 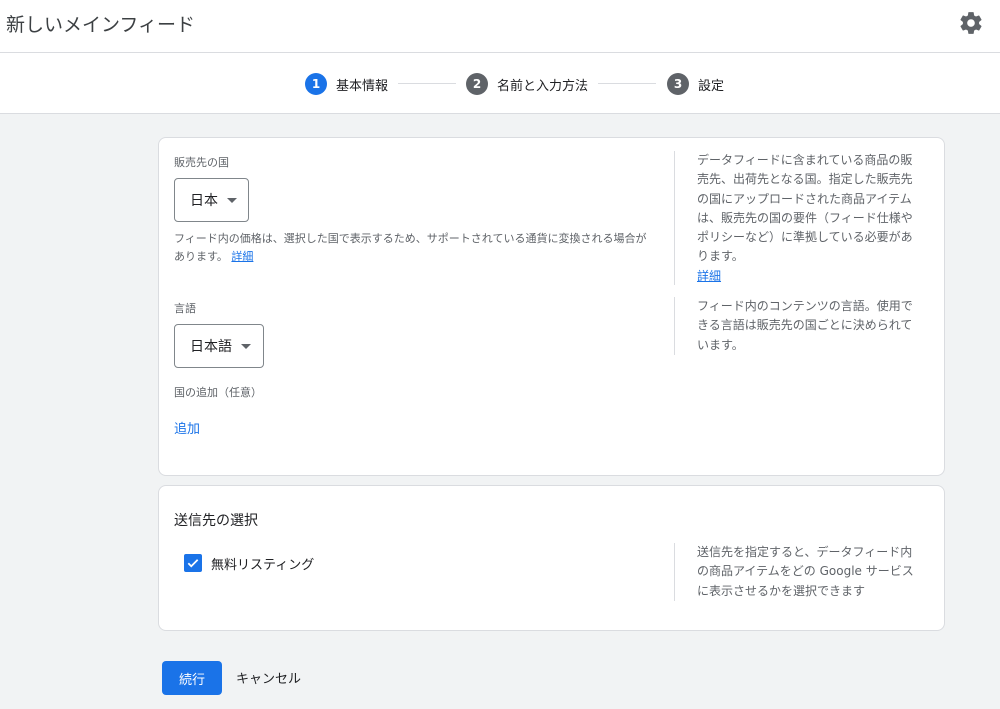 I want to click on language-side-help: フィード内のコンテンツの言語。使用できる言語は販売先の国ごとに決められています。, so click(x=799, y=326).